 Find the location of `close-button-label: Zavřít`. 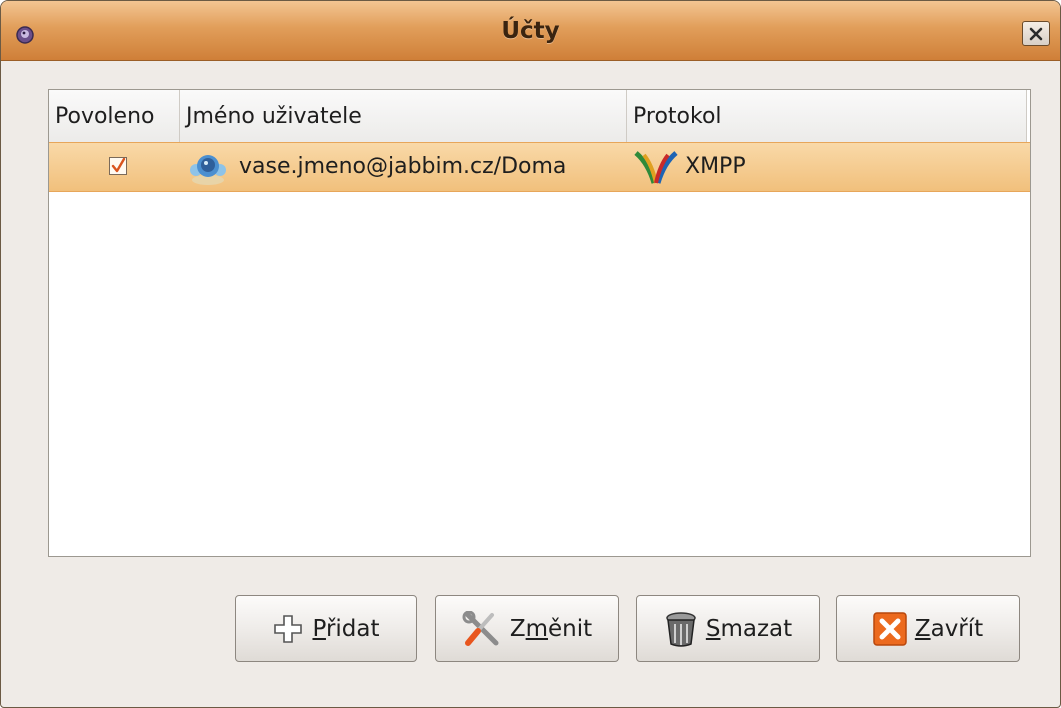

close-button-label: Zavřít is located at coordinates (949, 628).